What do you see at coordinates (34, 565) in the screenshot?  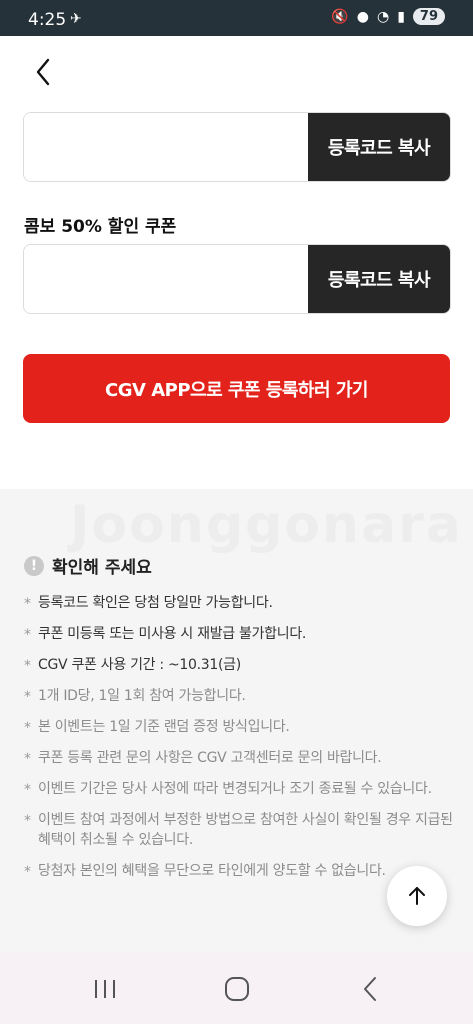 I see `exclamation-icon: !` at bounding box center [34, 565].